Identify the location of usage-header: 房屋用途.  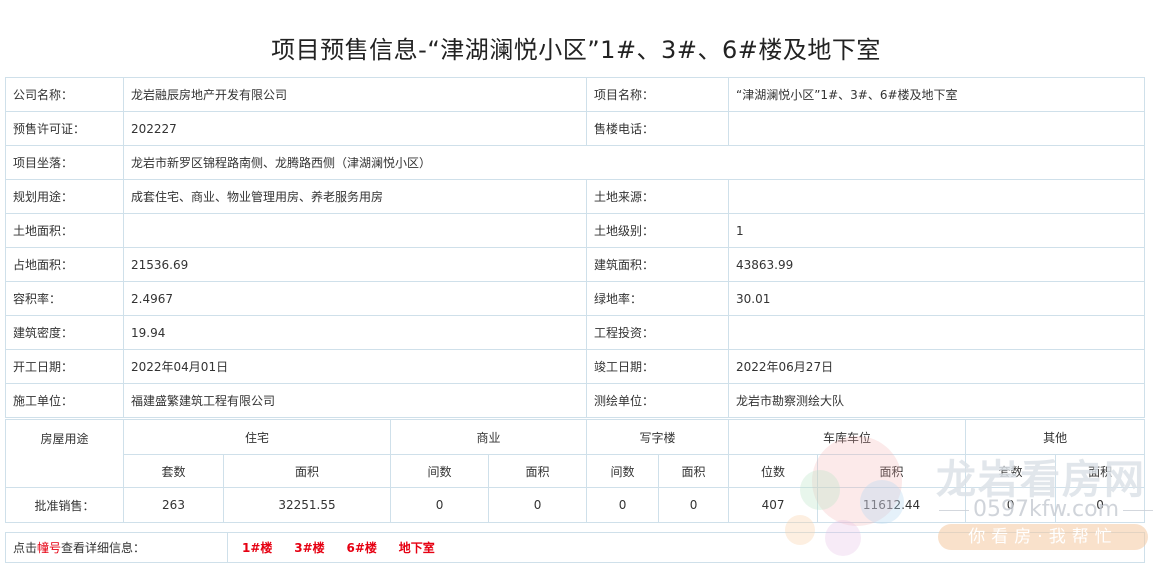
(64, 453).